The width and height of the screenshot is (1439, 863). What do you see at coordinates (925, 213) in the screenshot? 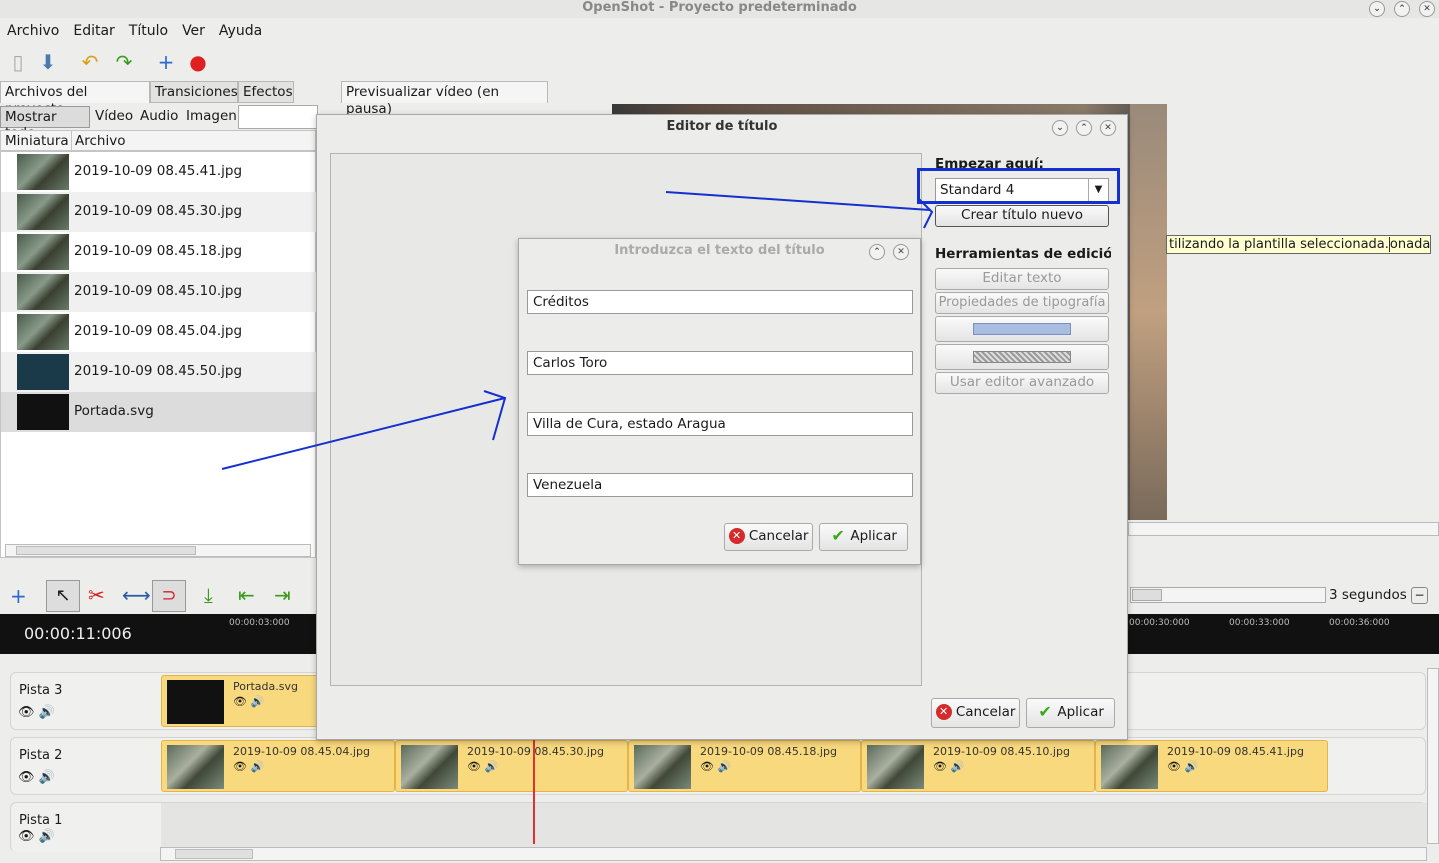
I see `arrowhead` at bounding box center [925, 213].